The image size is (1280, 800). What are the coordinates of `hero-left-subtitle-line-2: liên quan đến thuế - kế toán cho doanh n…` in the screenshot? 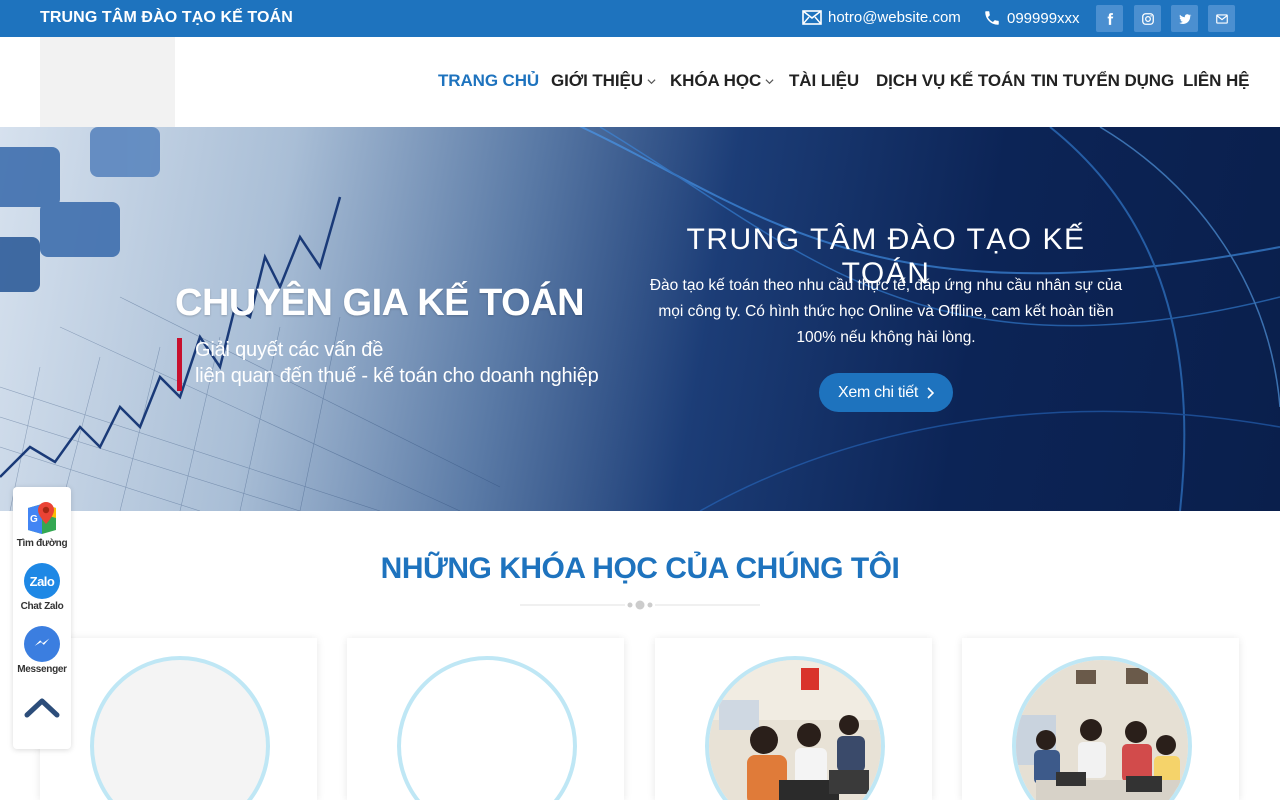 It's located at (397, 376).